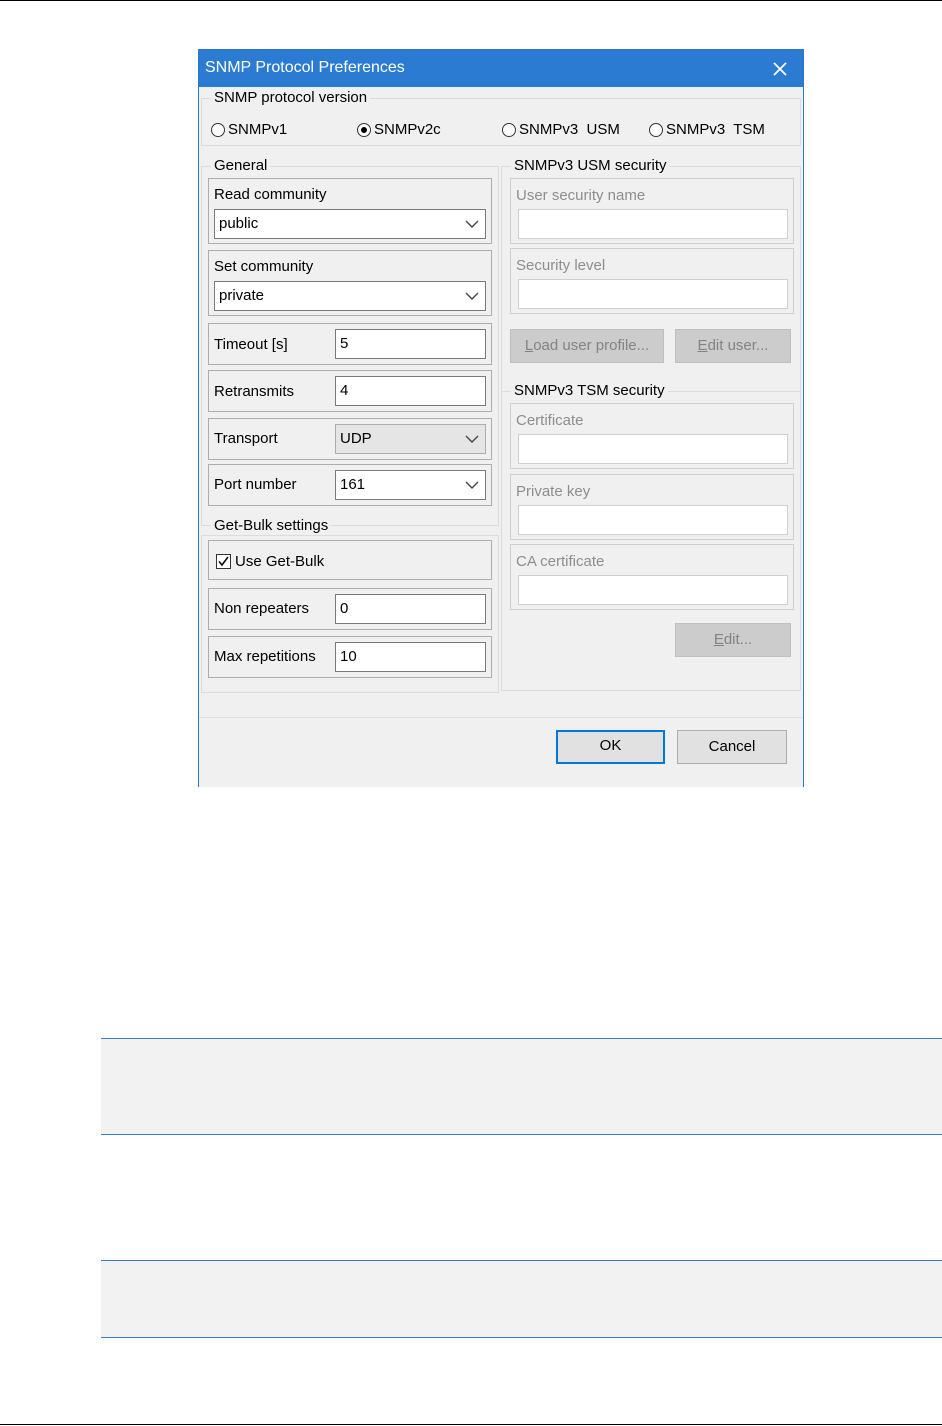 The height and width of the screenshot is (1426, 942). I want to click on timeout-field: Timeout [s] 5, so click(350, 344).